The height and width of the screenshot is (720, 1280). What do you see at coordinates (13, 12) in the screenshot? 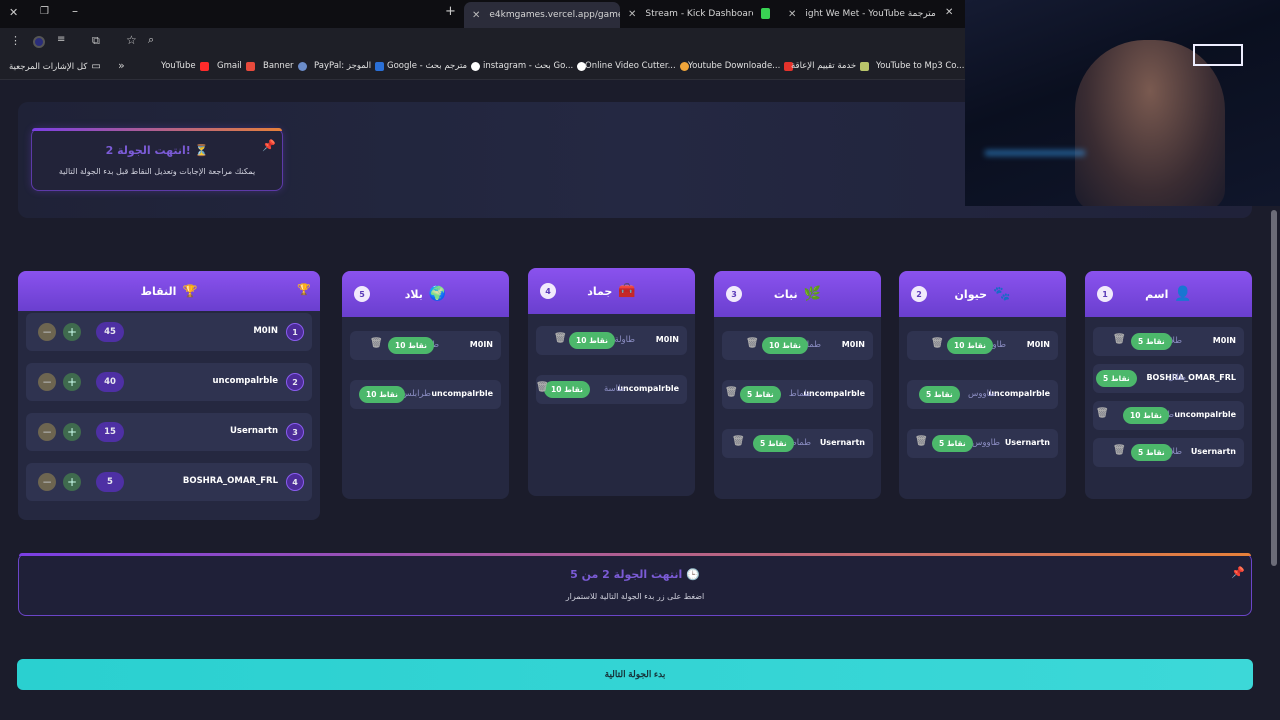
I see `close-window-icon: ✕` at bounding box center [13, 12].